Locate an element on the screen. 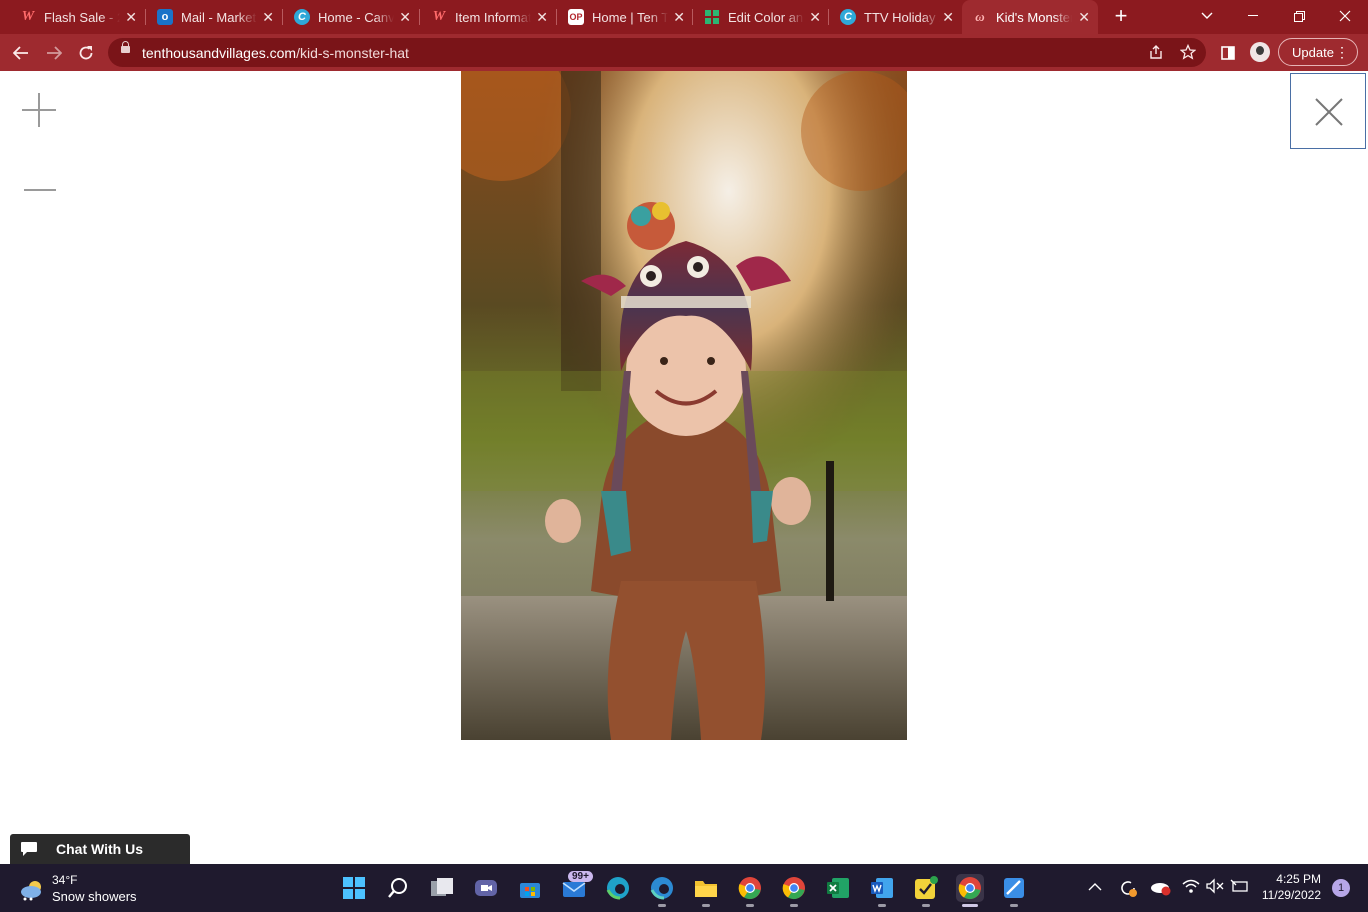 The height and width of the screenshot is (912, 1368). chevron-down-icon is located at coordinates (1207, 15).